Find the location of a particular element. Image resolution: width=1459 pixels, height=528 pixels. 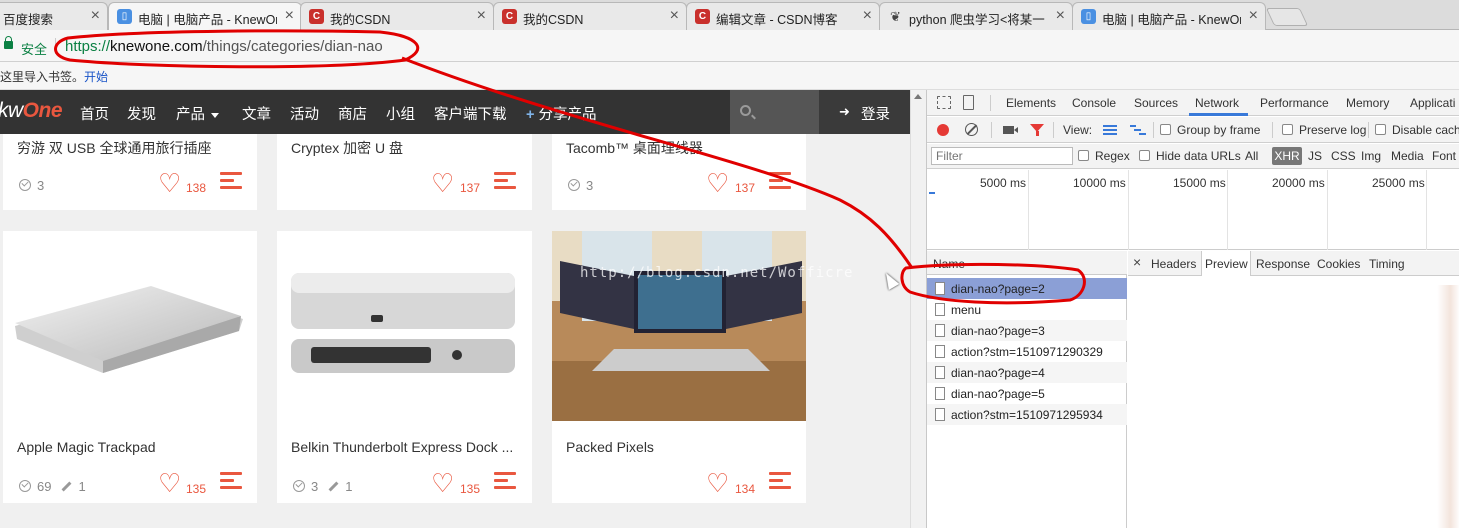

type-filter-img: Img is located at coordinates (1371, 156).